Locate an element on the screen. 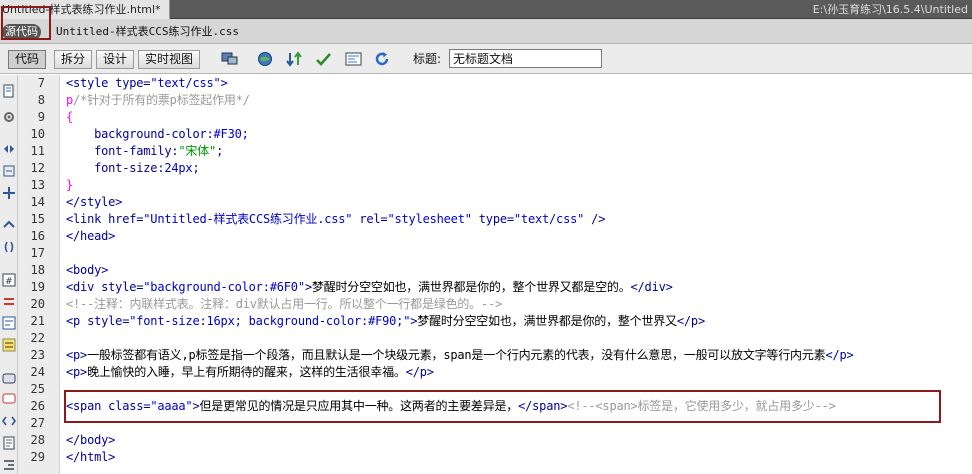 The image size is (972, 474). word-wrap-icon is located at coordinates (9, 323).